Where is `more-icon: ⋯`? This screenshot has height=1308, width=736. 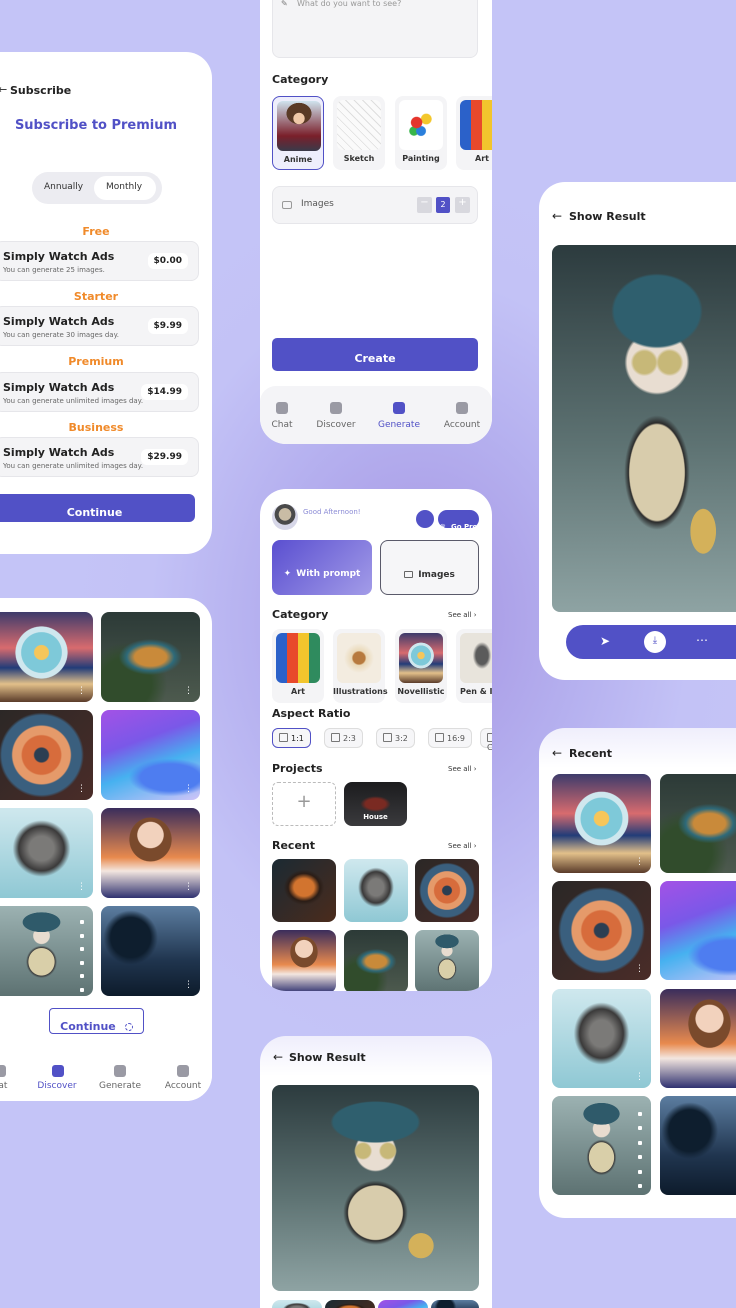 more-icon: ⋯ is located at coordinates (702, 640).